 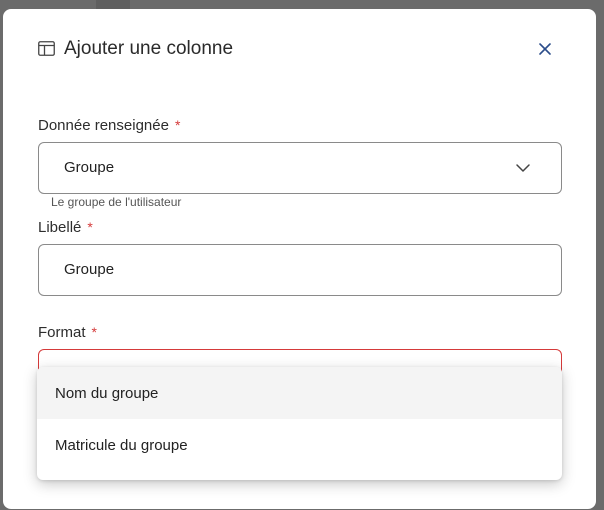 What do you see at coordinates (67, 332) in the screenshot?
I see `format-field-label: Format *` at bounding box center [67, 332].